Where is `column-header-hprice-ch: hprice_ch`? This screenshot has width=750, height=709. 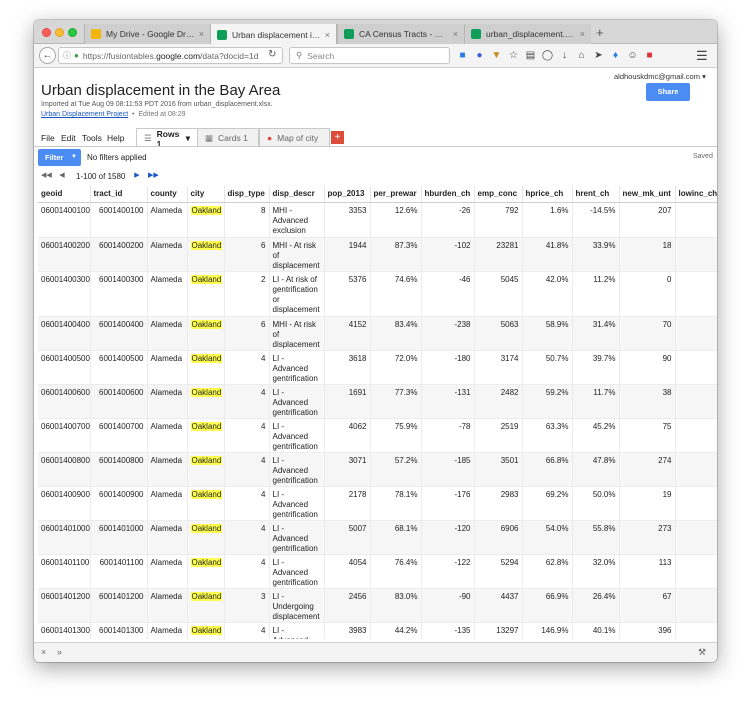 column-header-hprice-ch: hprice_ch is located at coordinates (547, 194).